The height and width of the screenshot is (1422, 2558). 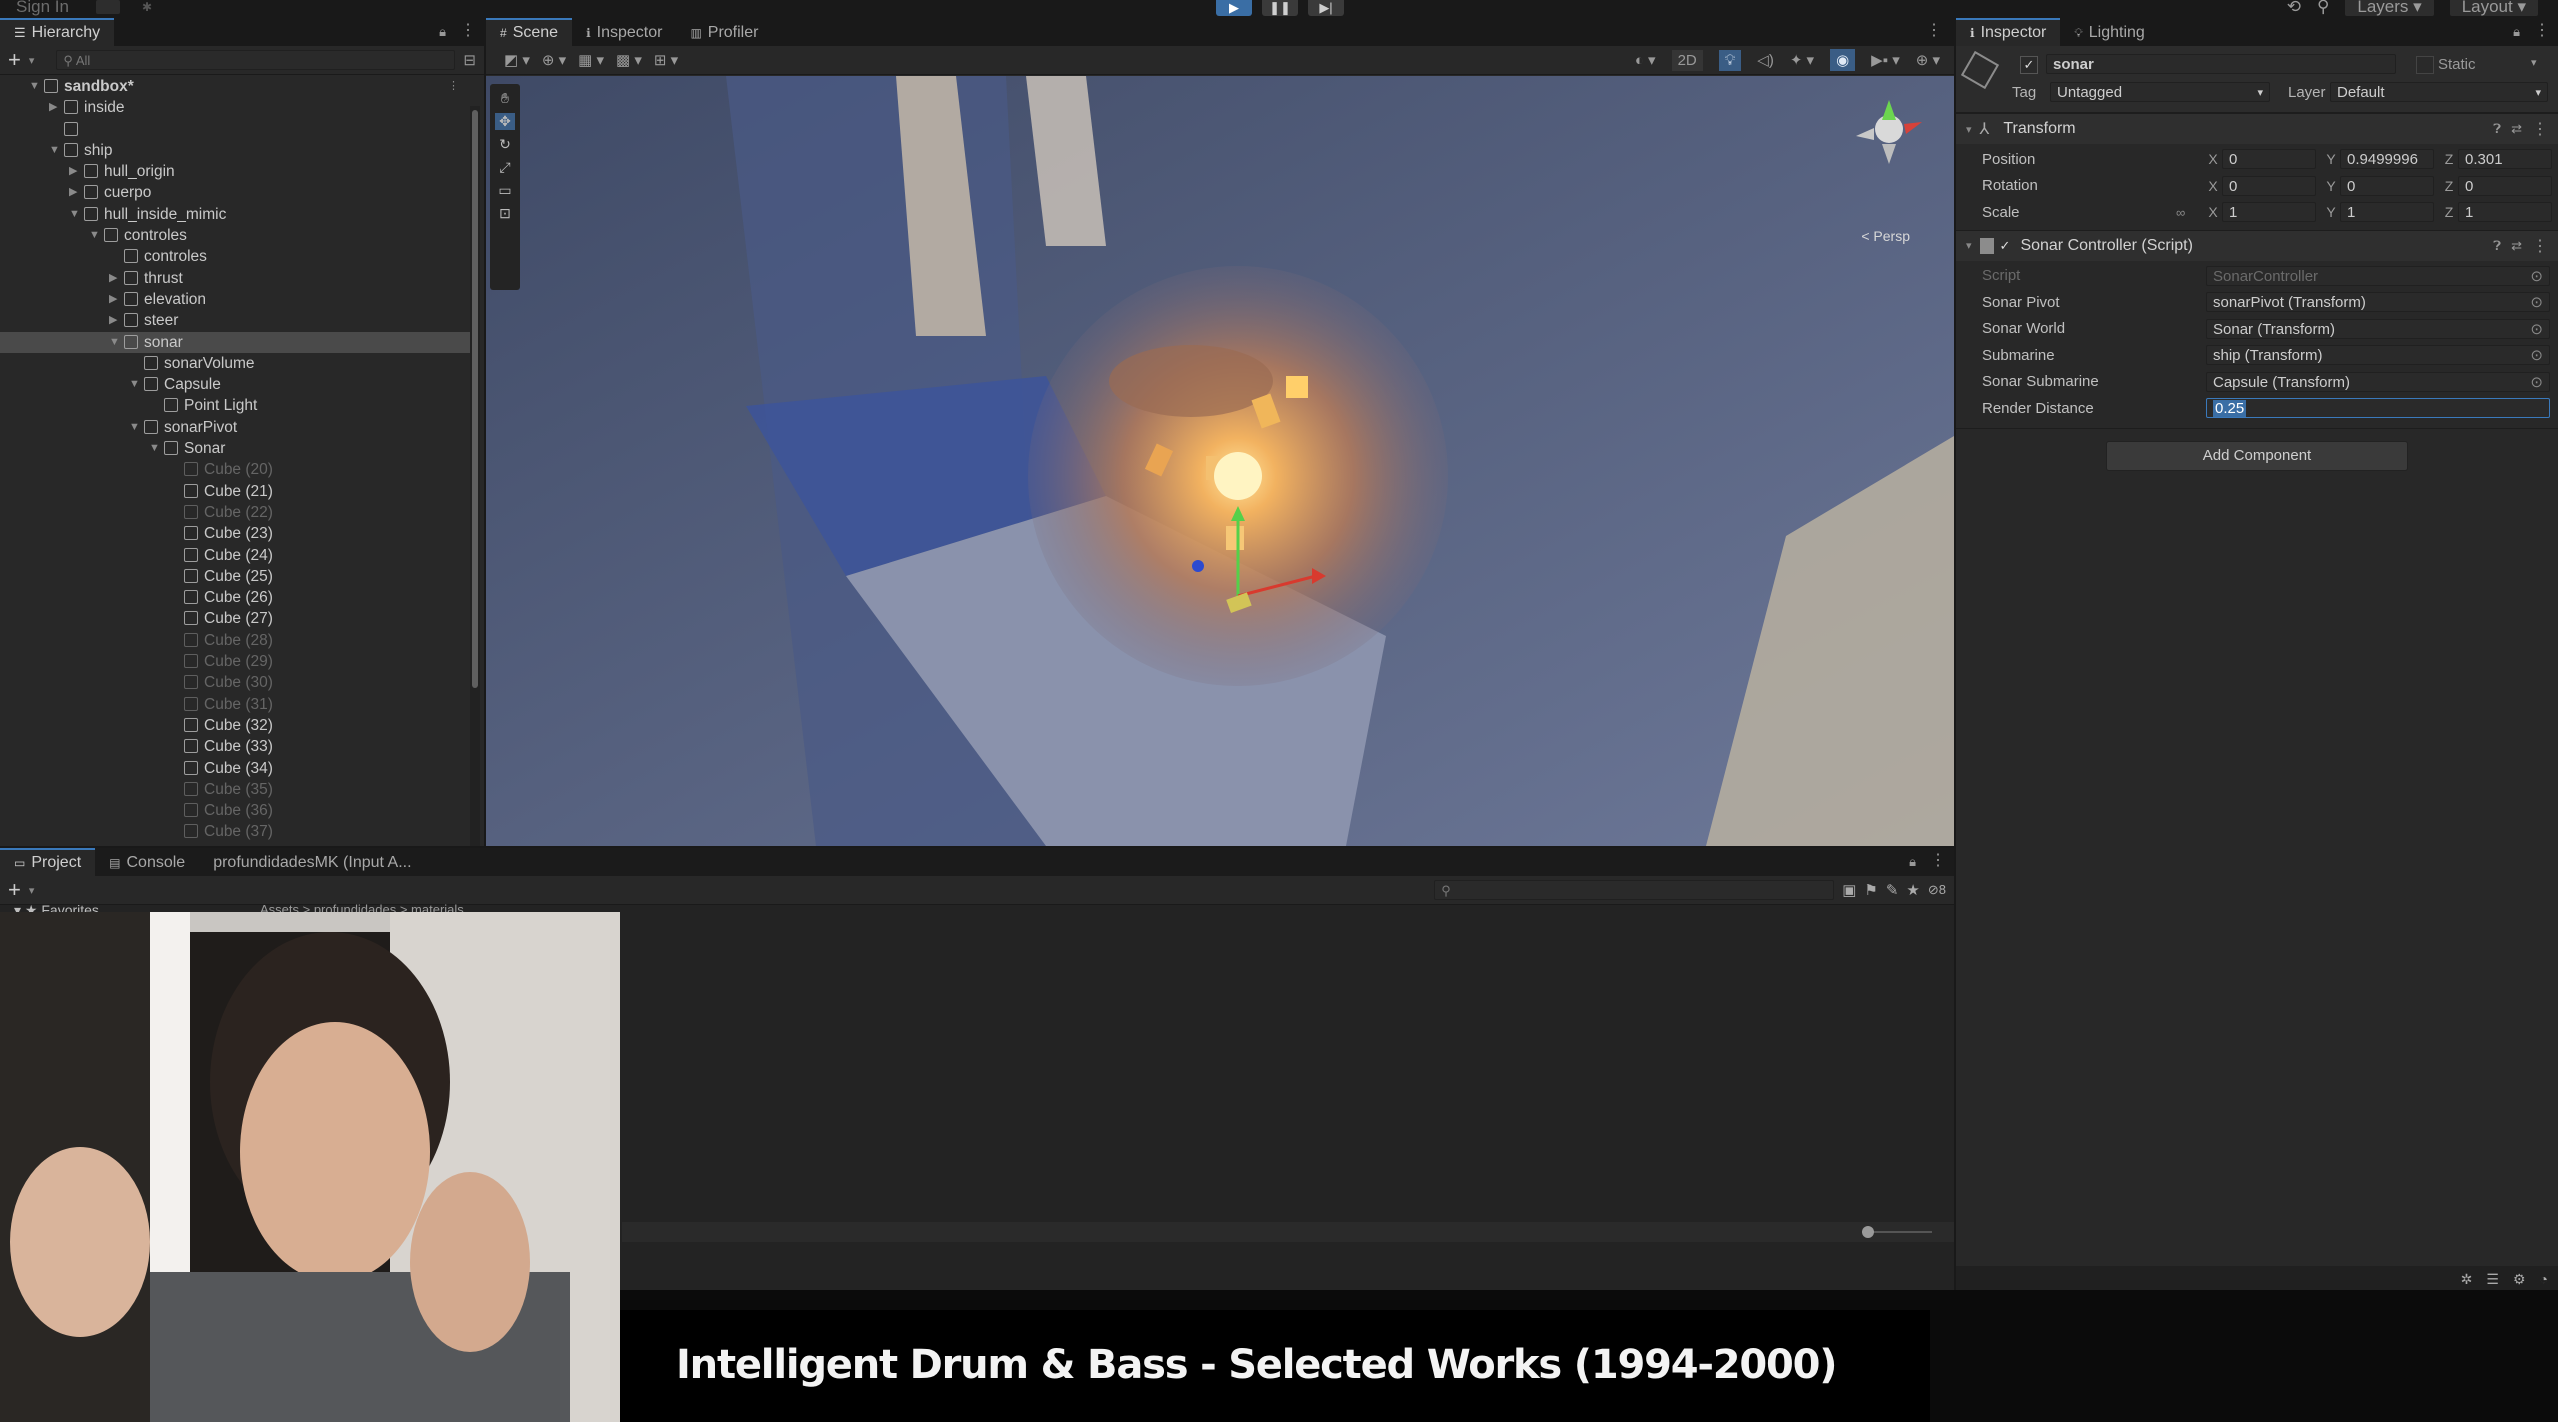 What do you see at coordinates (235, 576) in the screenshot?
I see `hierarchy-row: Cube (25)` at bounding box center [235, 576].